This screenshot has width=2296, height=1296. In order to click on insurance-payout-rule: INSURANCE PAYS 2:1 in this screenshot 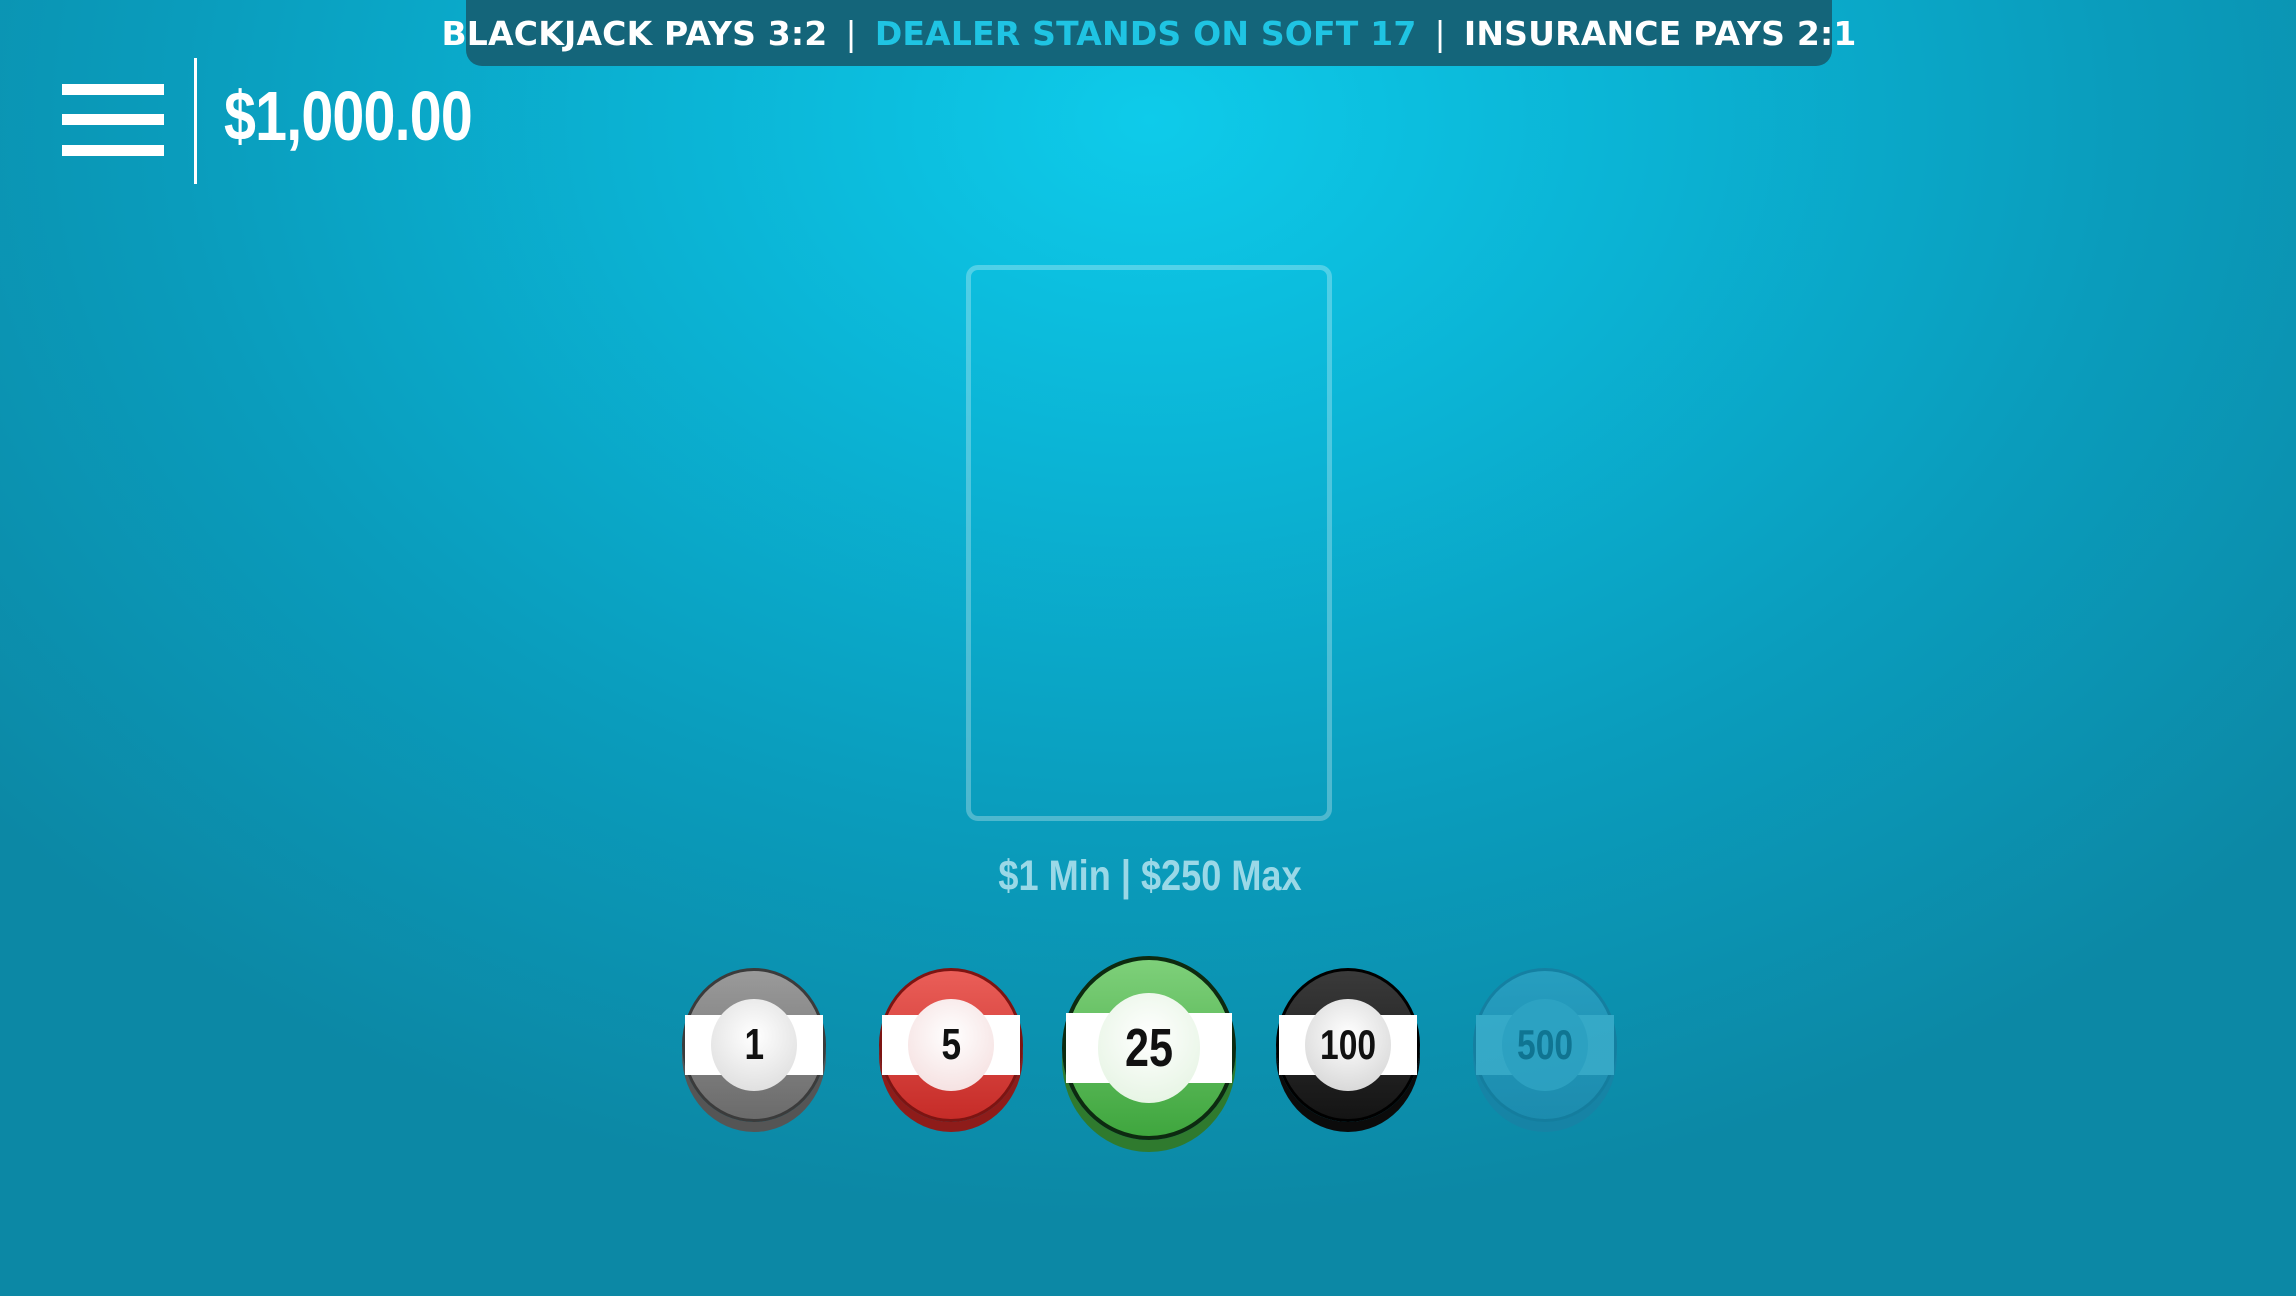, I will do `click(1660, 33)`.